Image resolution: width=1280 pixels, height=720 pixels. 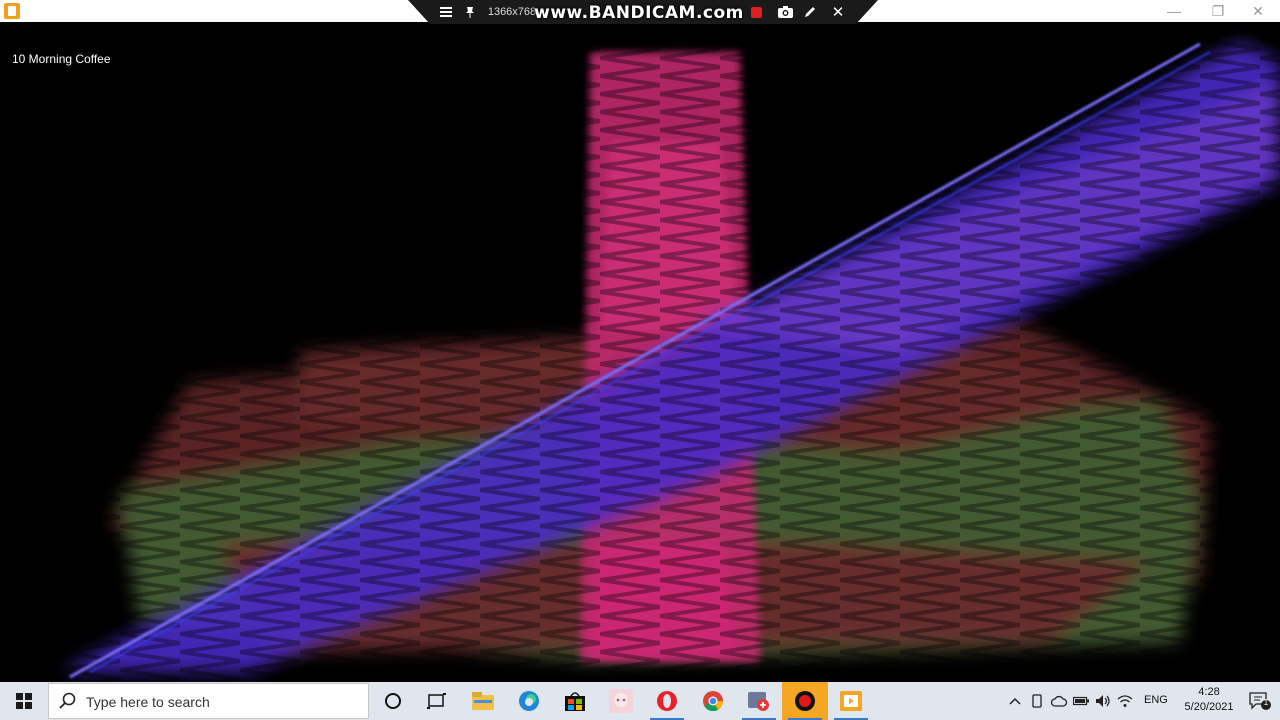 I want to click on cortana-icon, so click(x=393, y=701).